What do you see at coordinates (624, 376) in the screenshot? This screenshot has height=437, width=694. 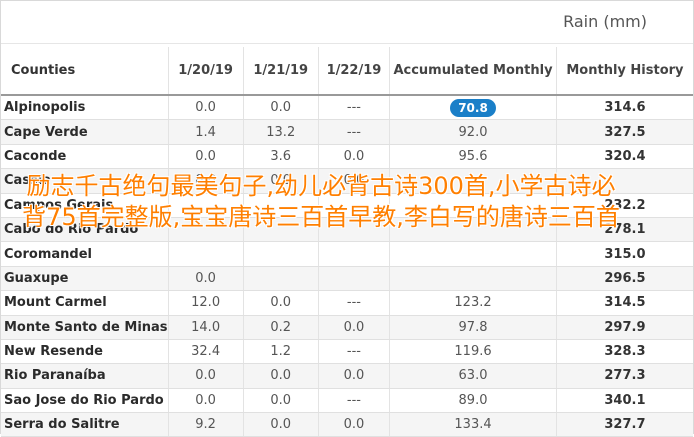 I see `history-cell: 277.3` at bounding box center [624, 376].